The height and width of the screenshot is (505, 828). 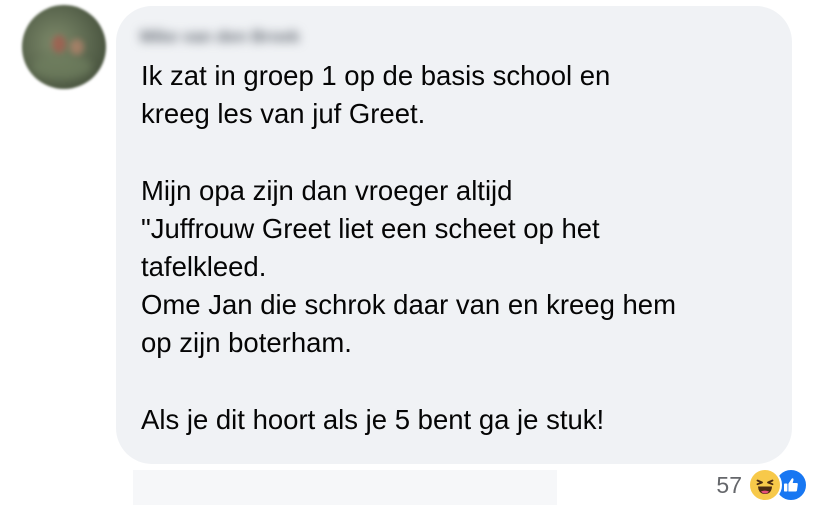 I want to click on comment-line: kreeg les van juf Greet., so click(x=283, y=114).